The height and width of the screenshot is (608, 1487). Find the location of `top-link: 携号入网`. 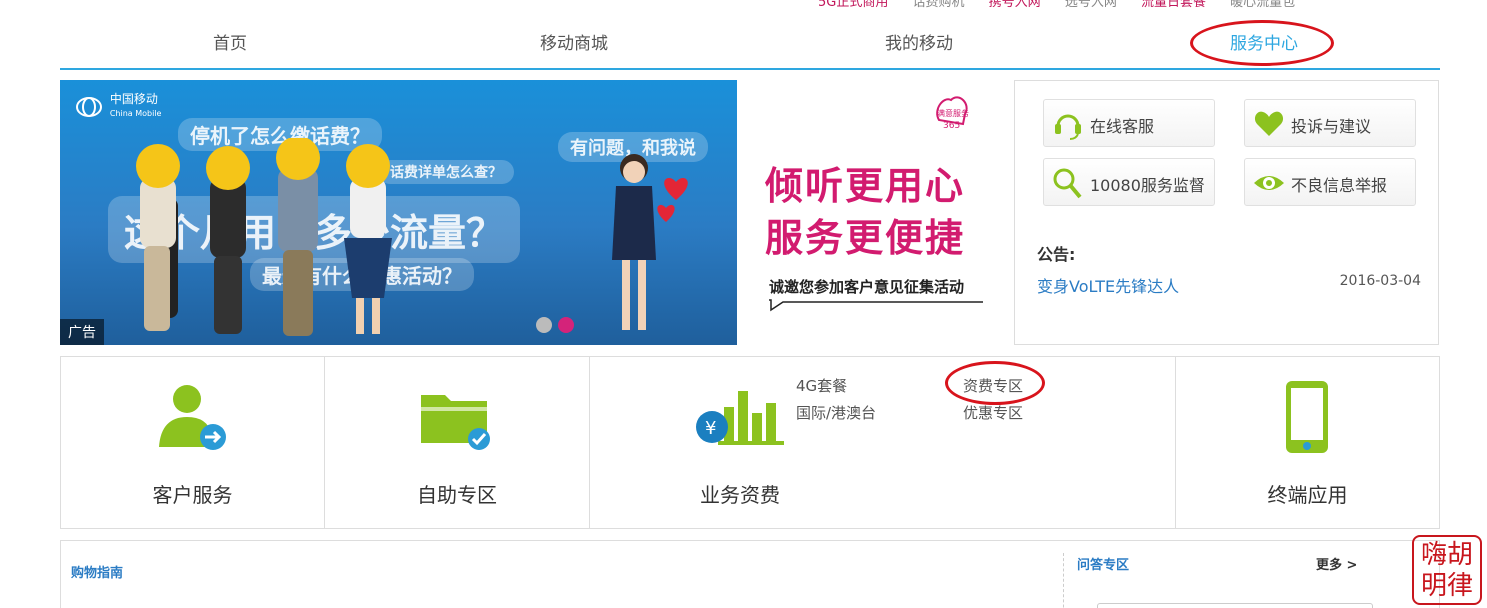

top-link: 携号入网 is located at coordinates (1015, 5).